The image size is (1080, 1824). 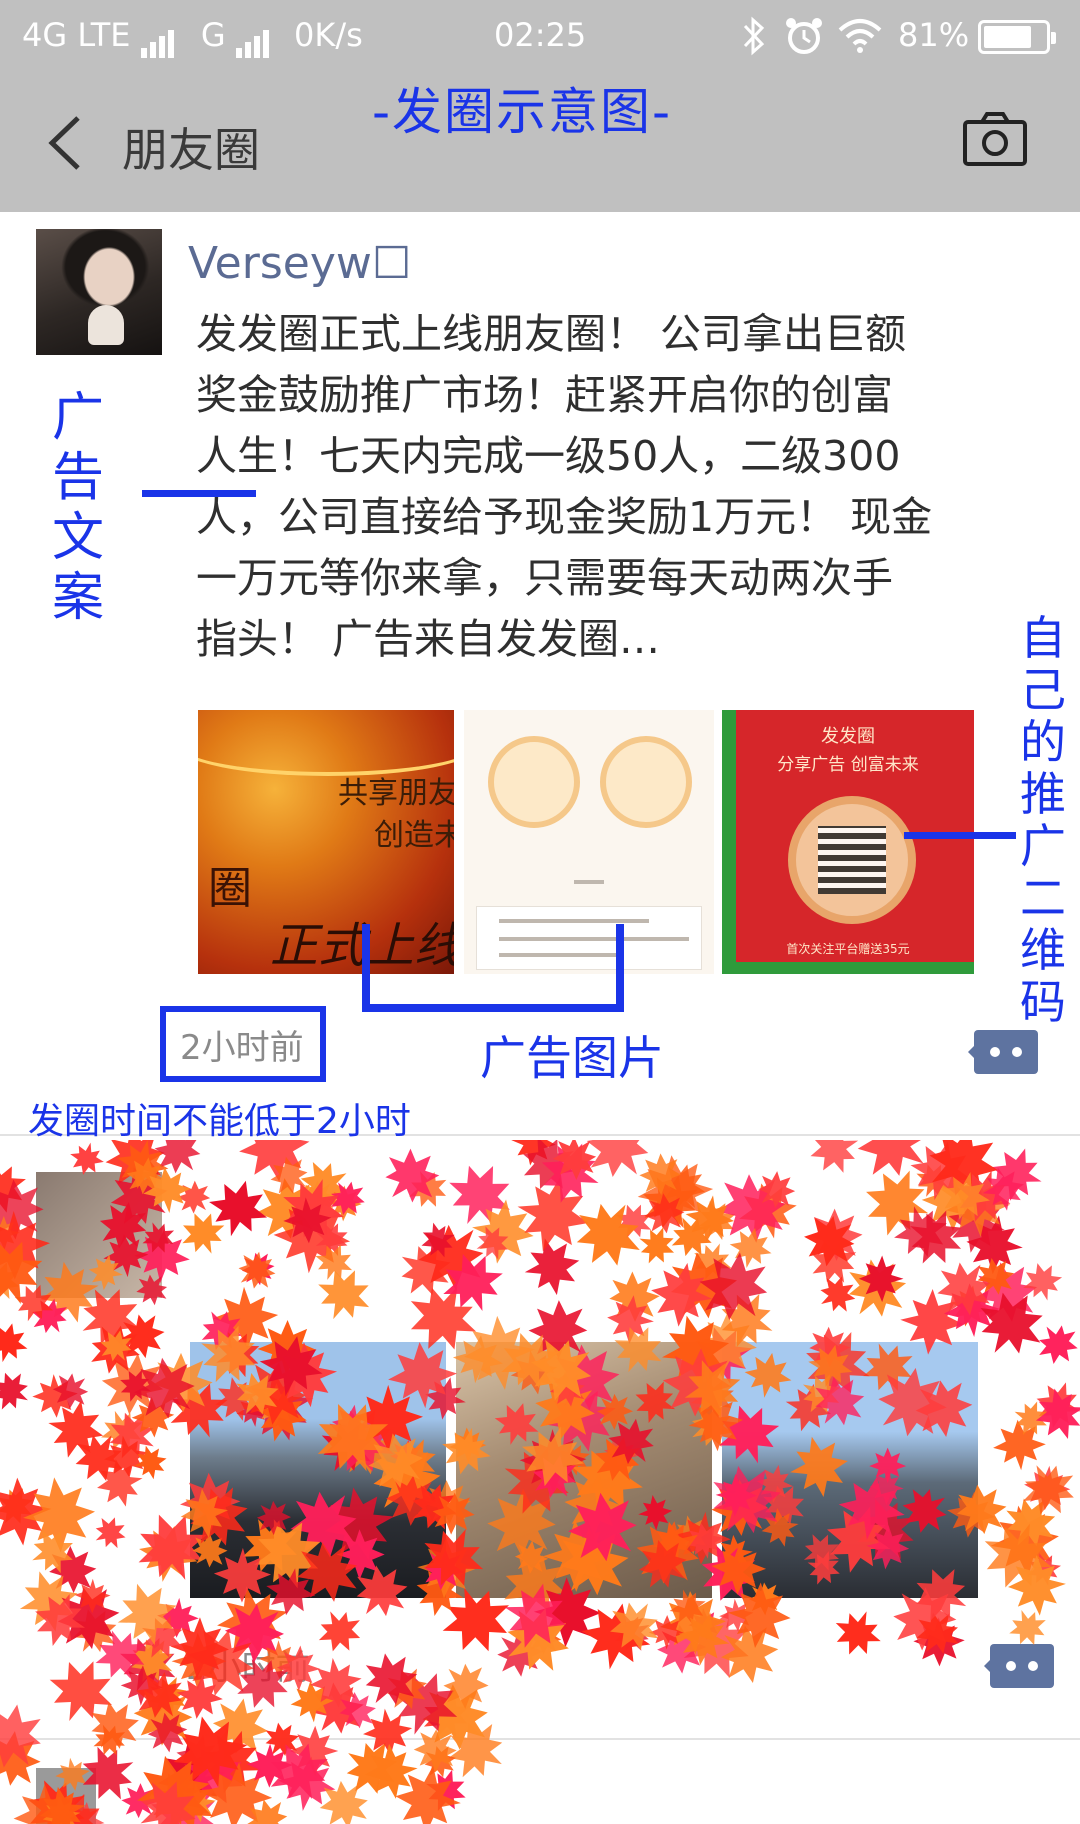 What do you see at coordinates (230, 888) in the screenshot?
I see `banner-text: 圈` at bounding box center [230, 888].